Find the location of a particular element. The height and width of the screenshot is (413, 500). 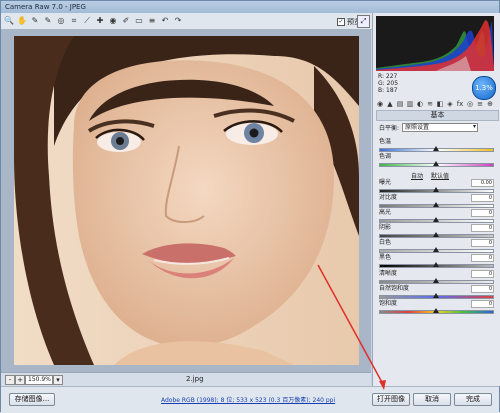

hand-icon: ✋ is located at coordinates (22, 21).